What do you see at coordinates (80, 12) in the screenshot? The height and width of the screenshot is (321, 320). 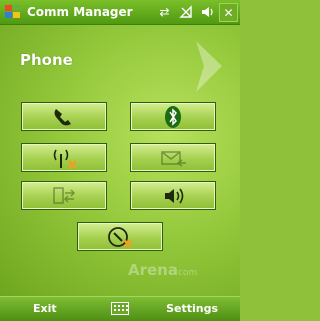 I see `app-title: Comm Manager` at bounding box center [80, 12].